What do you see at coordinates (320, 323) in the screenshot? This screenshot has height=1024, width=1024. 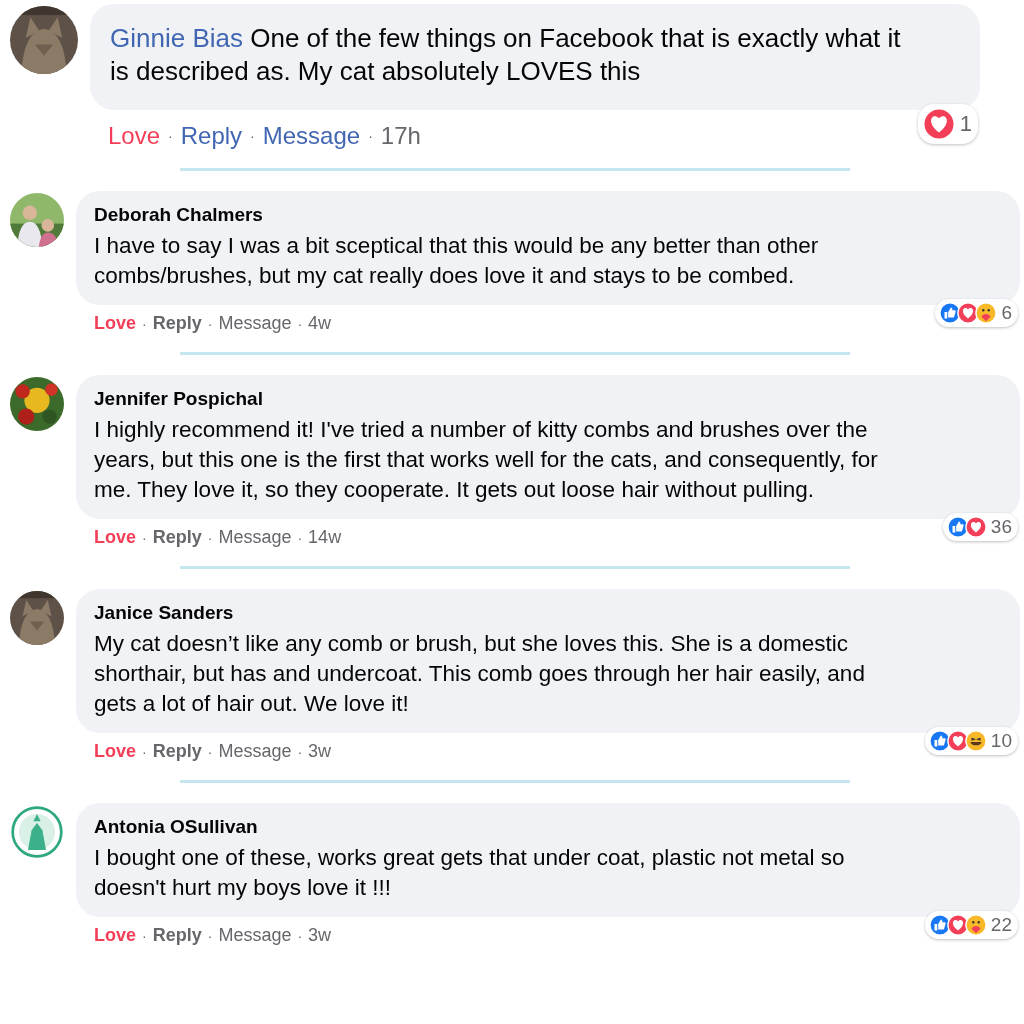 I see `timestamp: 4w` at bounding box center [320, 323].